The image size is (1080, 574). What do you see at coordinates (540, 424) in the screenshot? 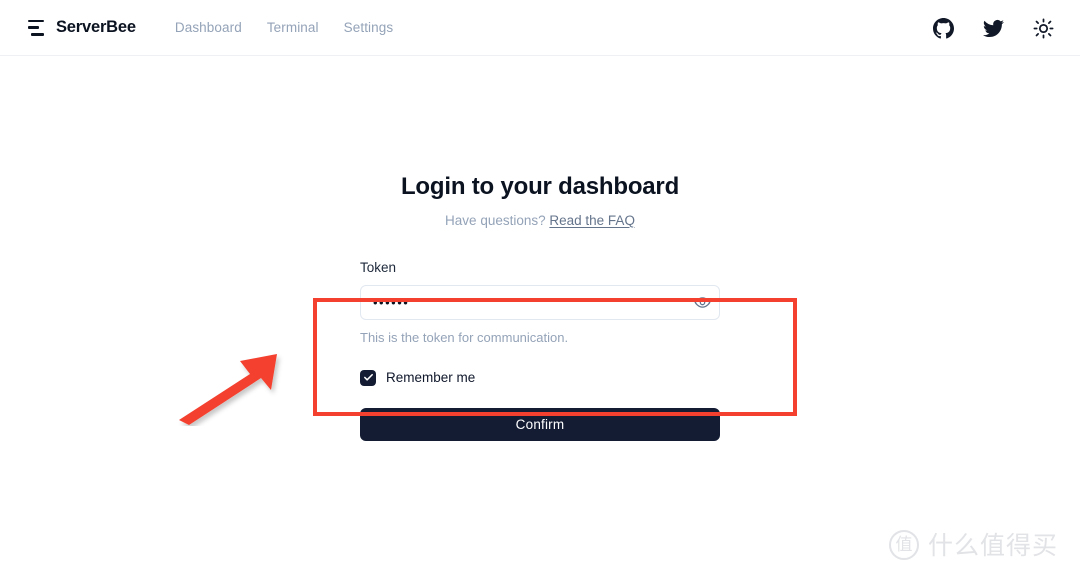
I see `confirm-button: Confirm` at bounding box center [540, 424].